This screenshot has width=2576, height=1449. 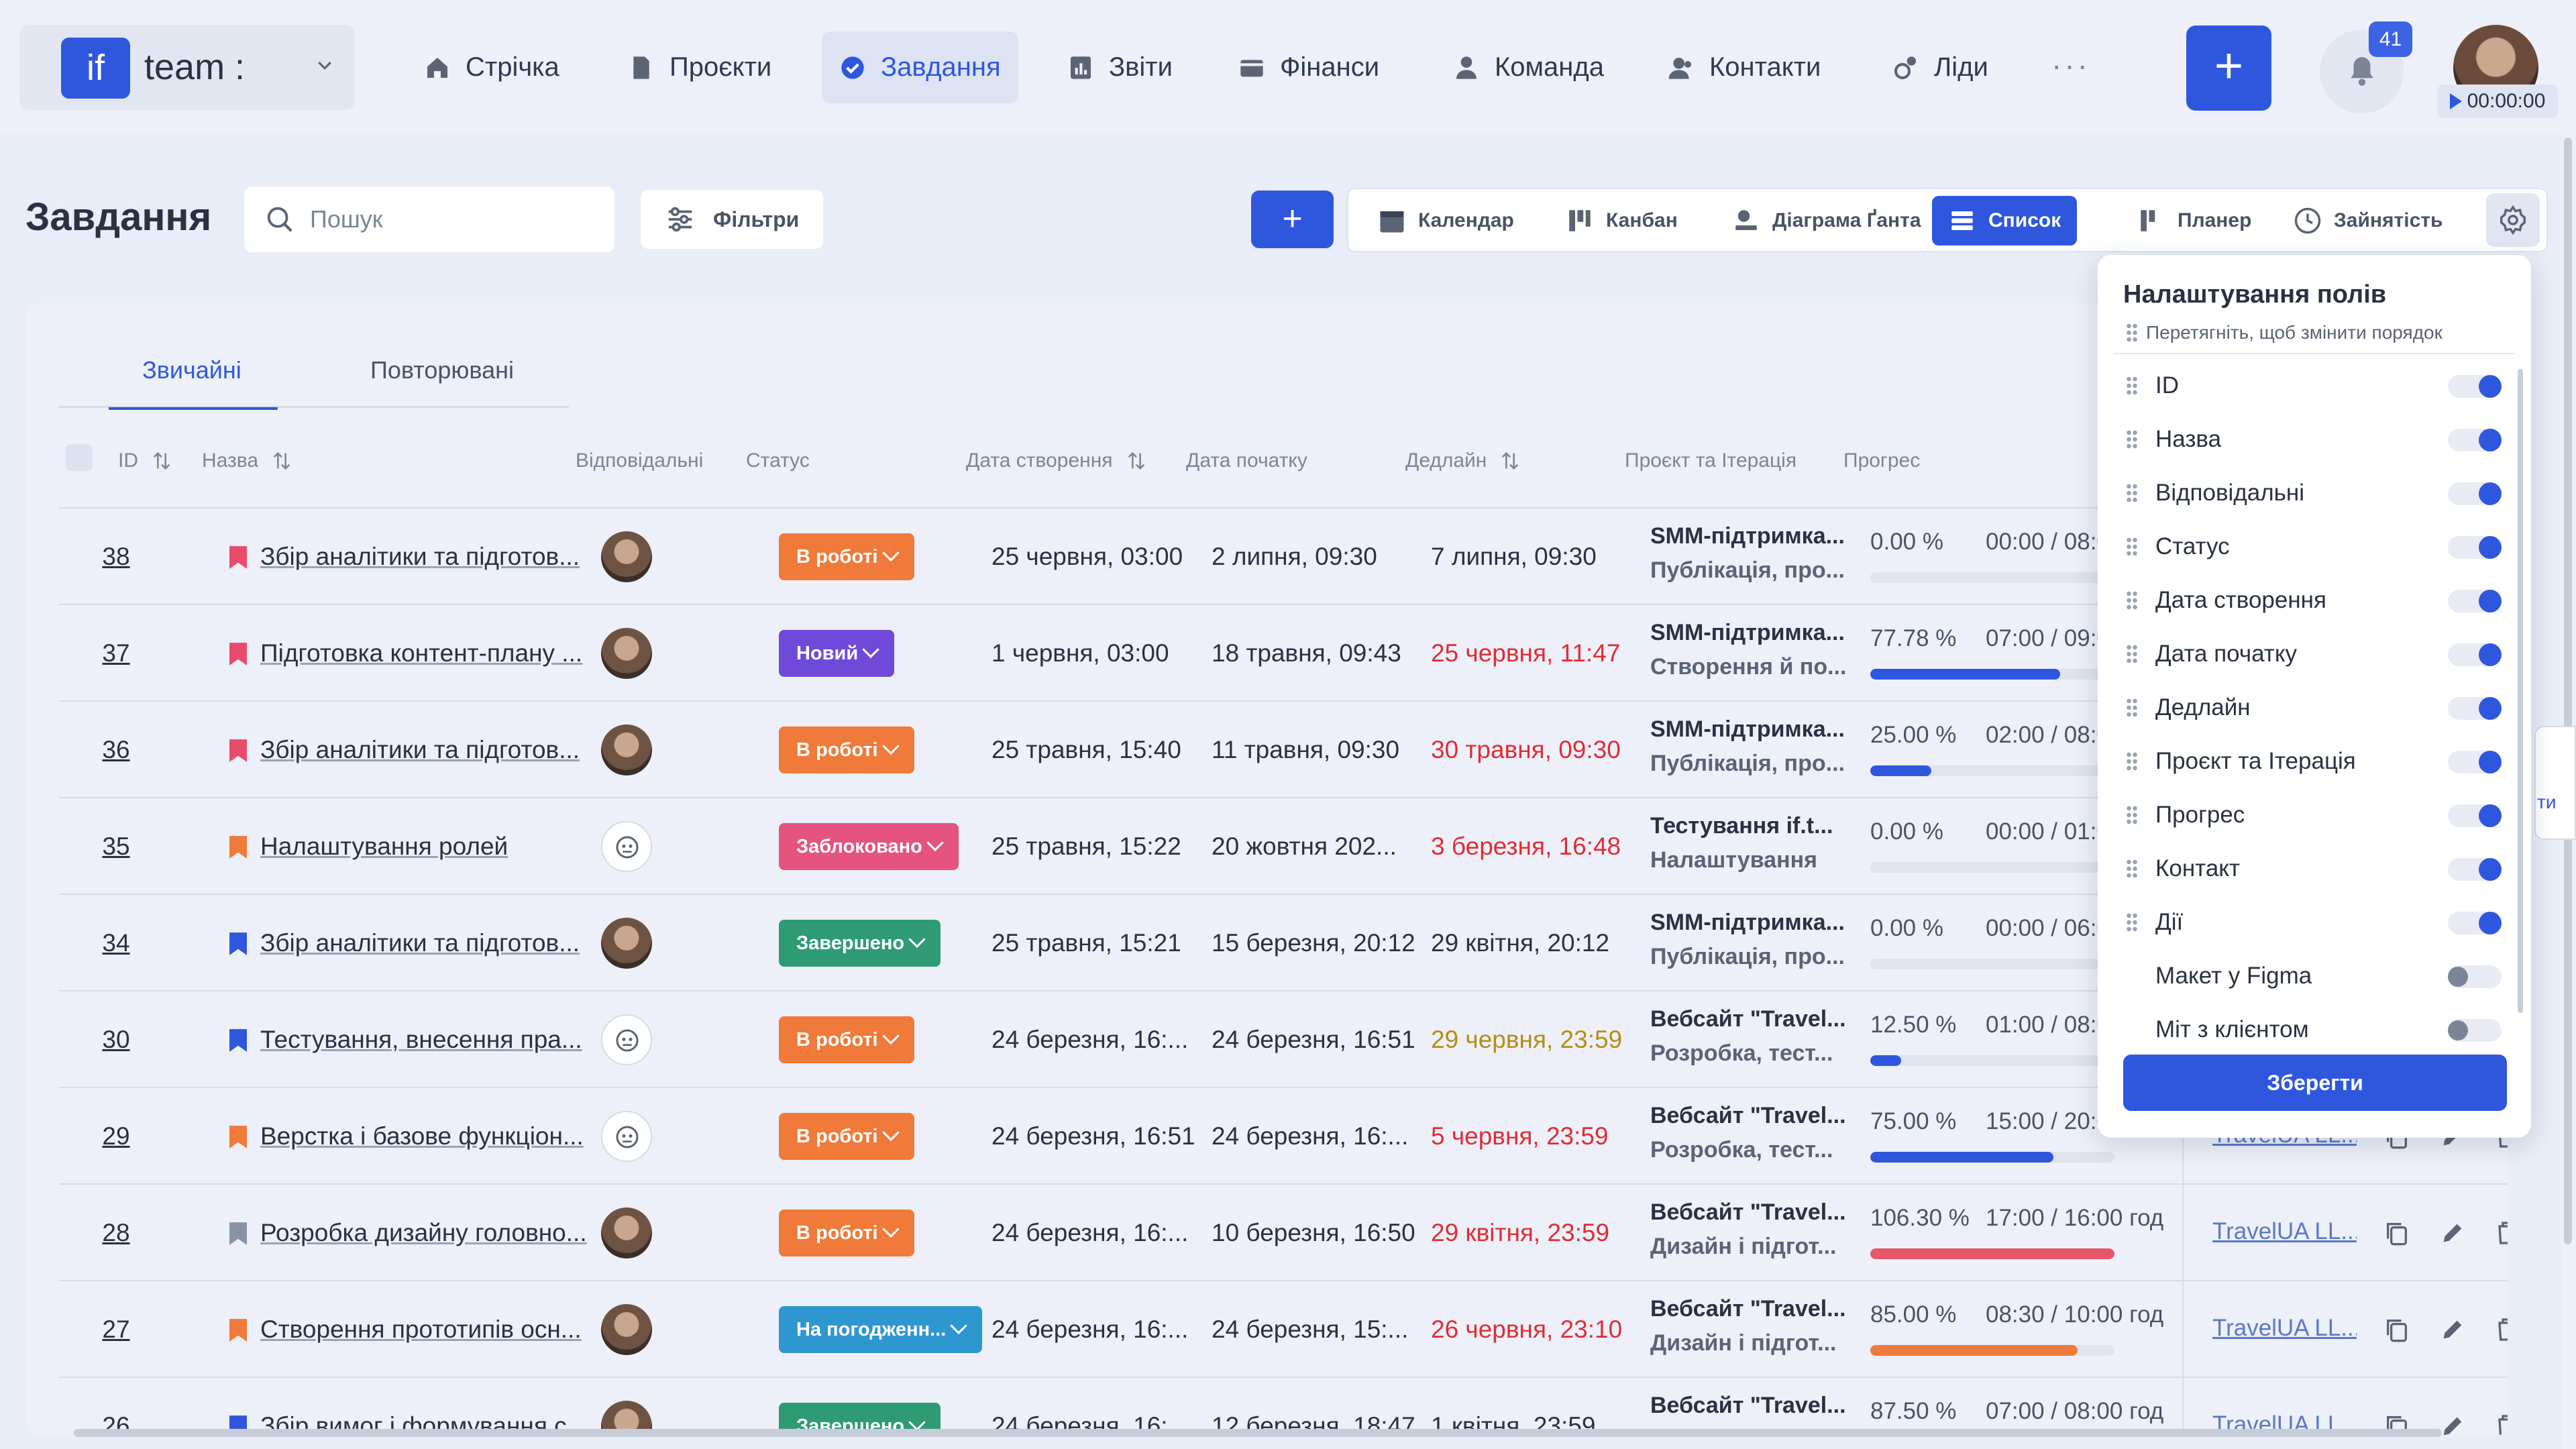 I want to click on field-list-scrollbar, so click(x=2520, y=691).